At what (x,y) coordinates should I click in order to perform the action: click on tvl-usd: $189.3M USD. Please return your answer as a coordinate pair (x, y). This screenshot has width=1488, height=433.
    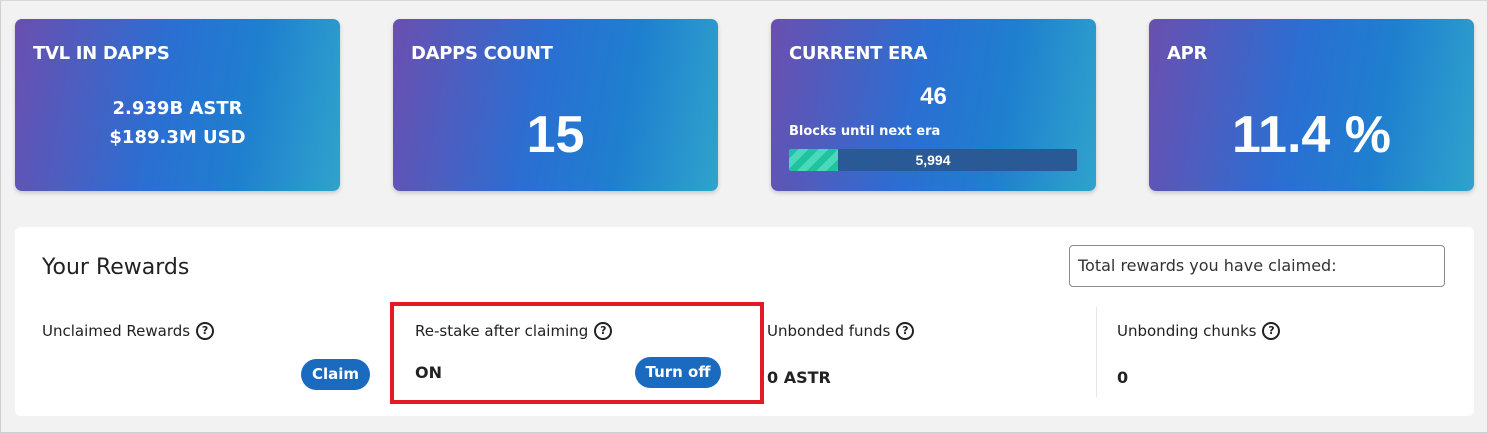
    Looking at the image, I should click on (177, 137).